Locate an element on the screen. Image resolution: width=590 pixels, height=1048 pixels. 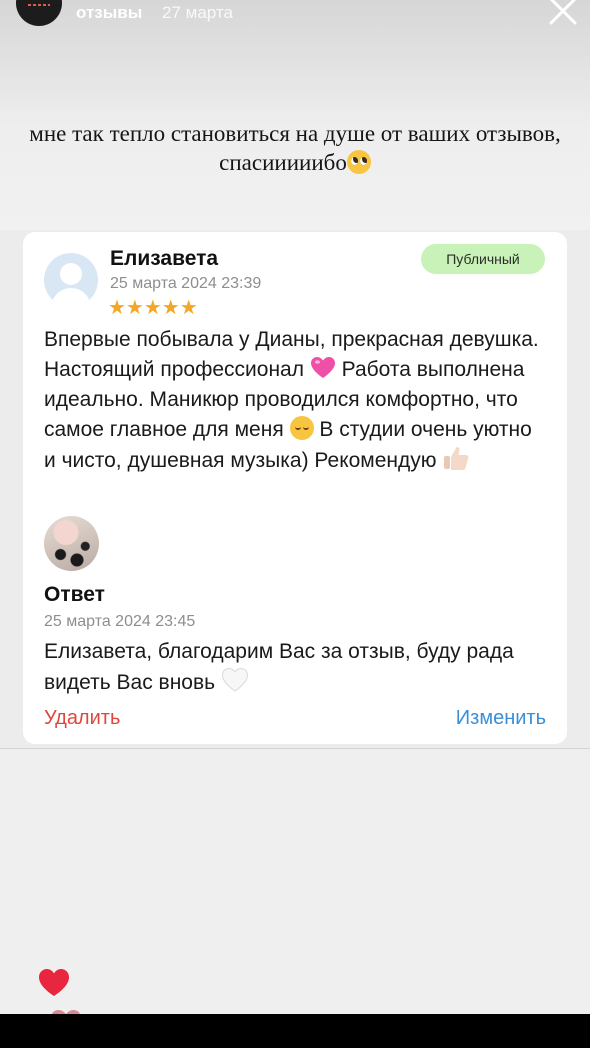
story-date: 27 марта is located at coordinates (197, 12).